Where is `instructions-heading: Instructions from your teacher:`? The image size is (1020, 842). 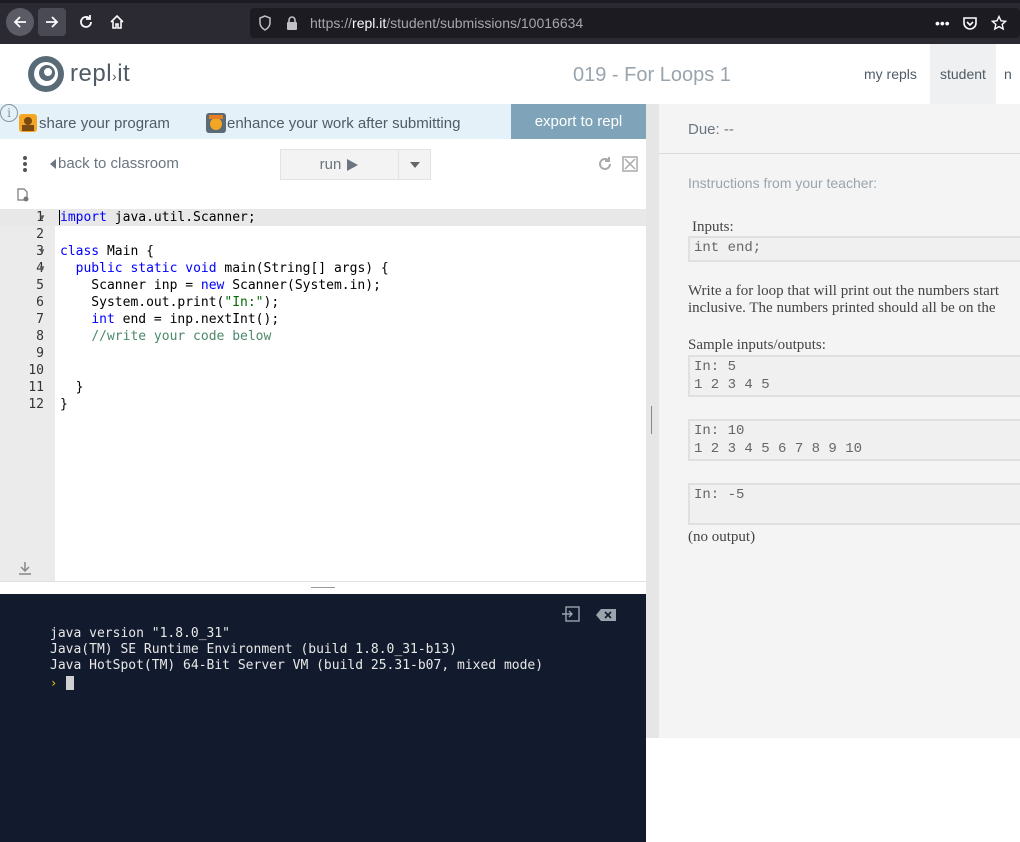
instructions-heading: Instructions from your teacher: is located at coordinates (783, 183).